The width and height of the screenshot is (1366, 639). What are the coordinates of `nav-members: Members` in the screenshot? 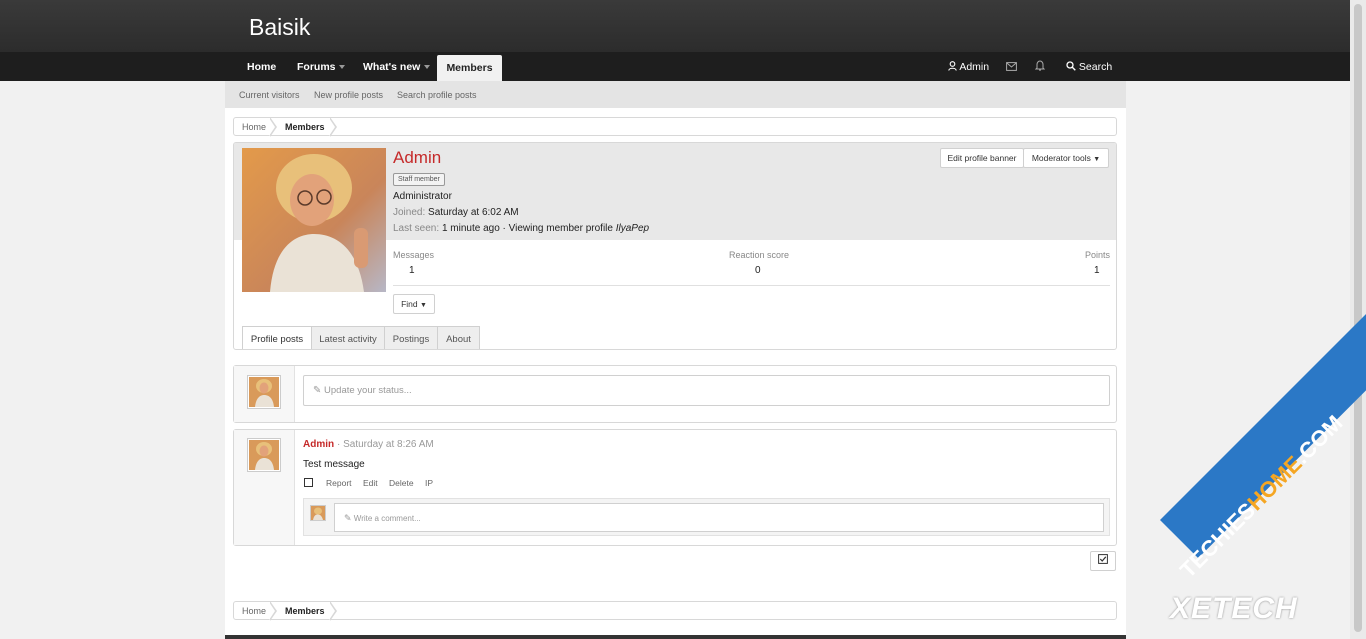 It's located at (469, 68).